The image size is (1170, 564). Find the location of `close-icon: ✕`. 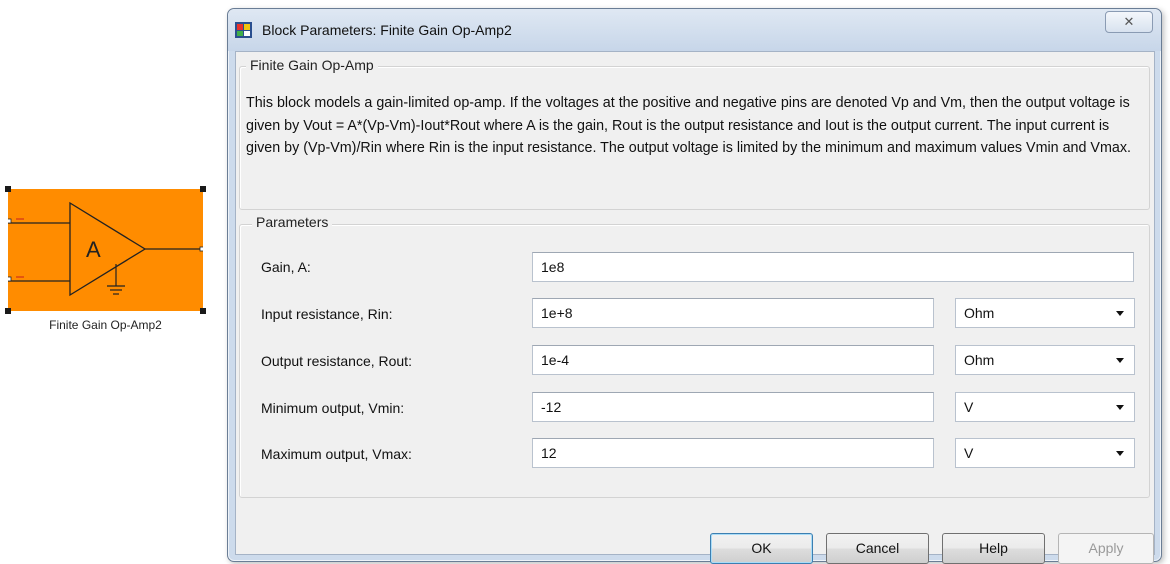

close-icon: ✕ is located at coordinates (1129, 21).